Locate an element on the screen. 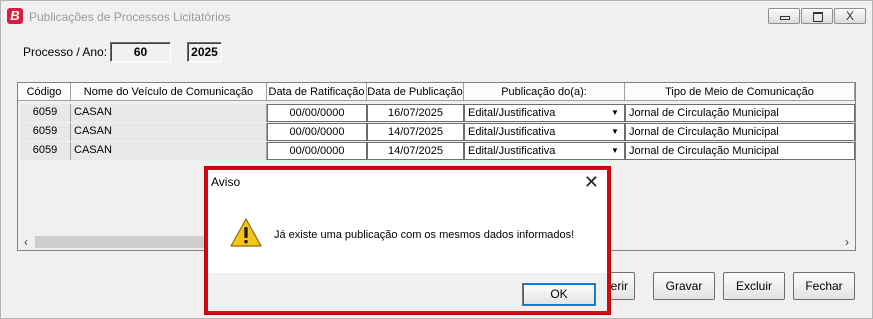  column-header-publicacao: Data de Publicação is located at coordinates (415, 92).